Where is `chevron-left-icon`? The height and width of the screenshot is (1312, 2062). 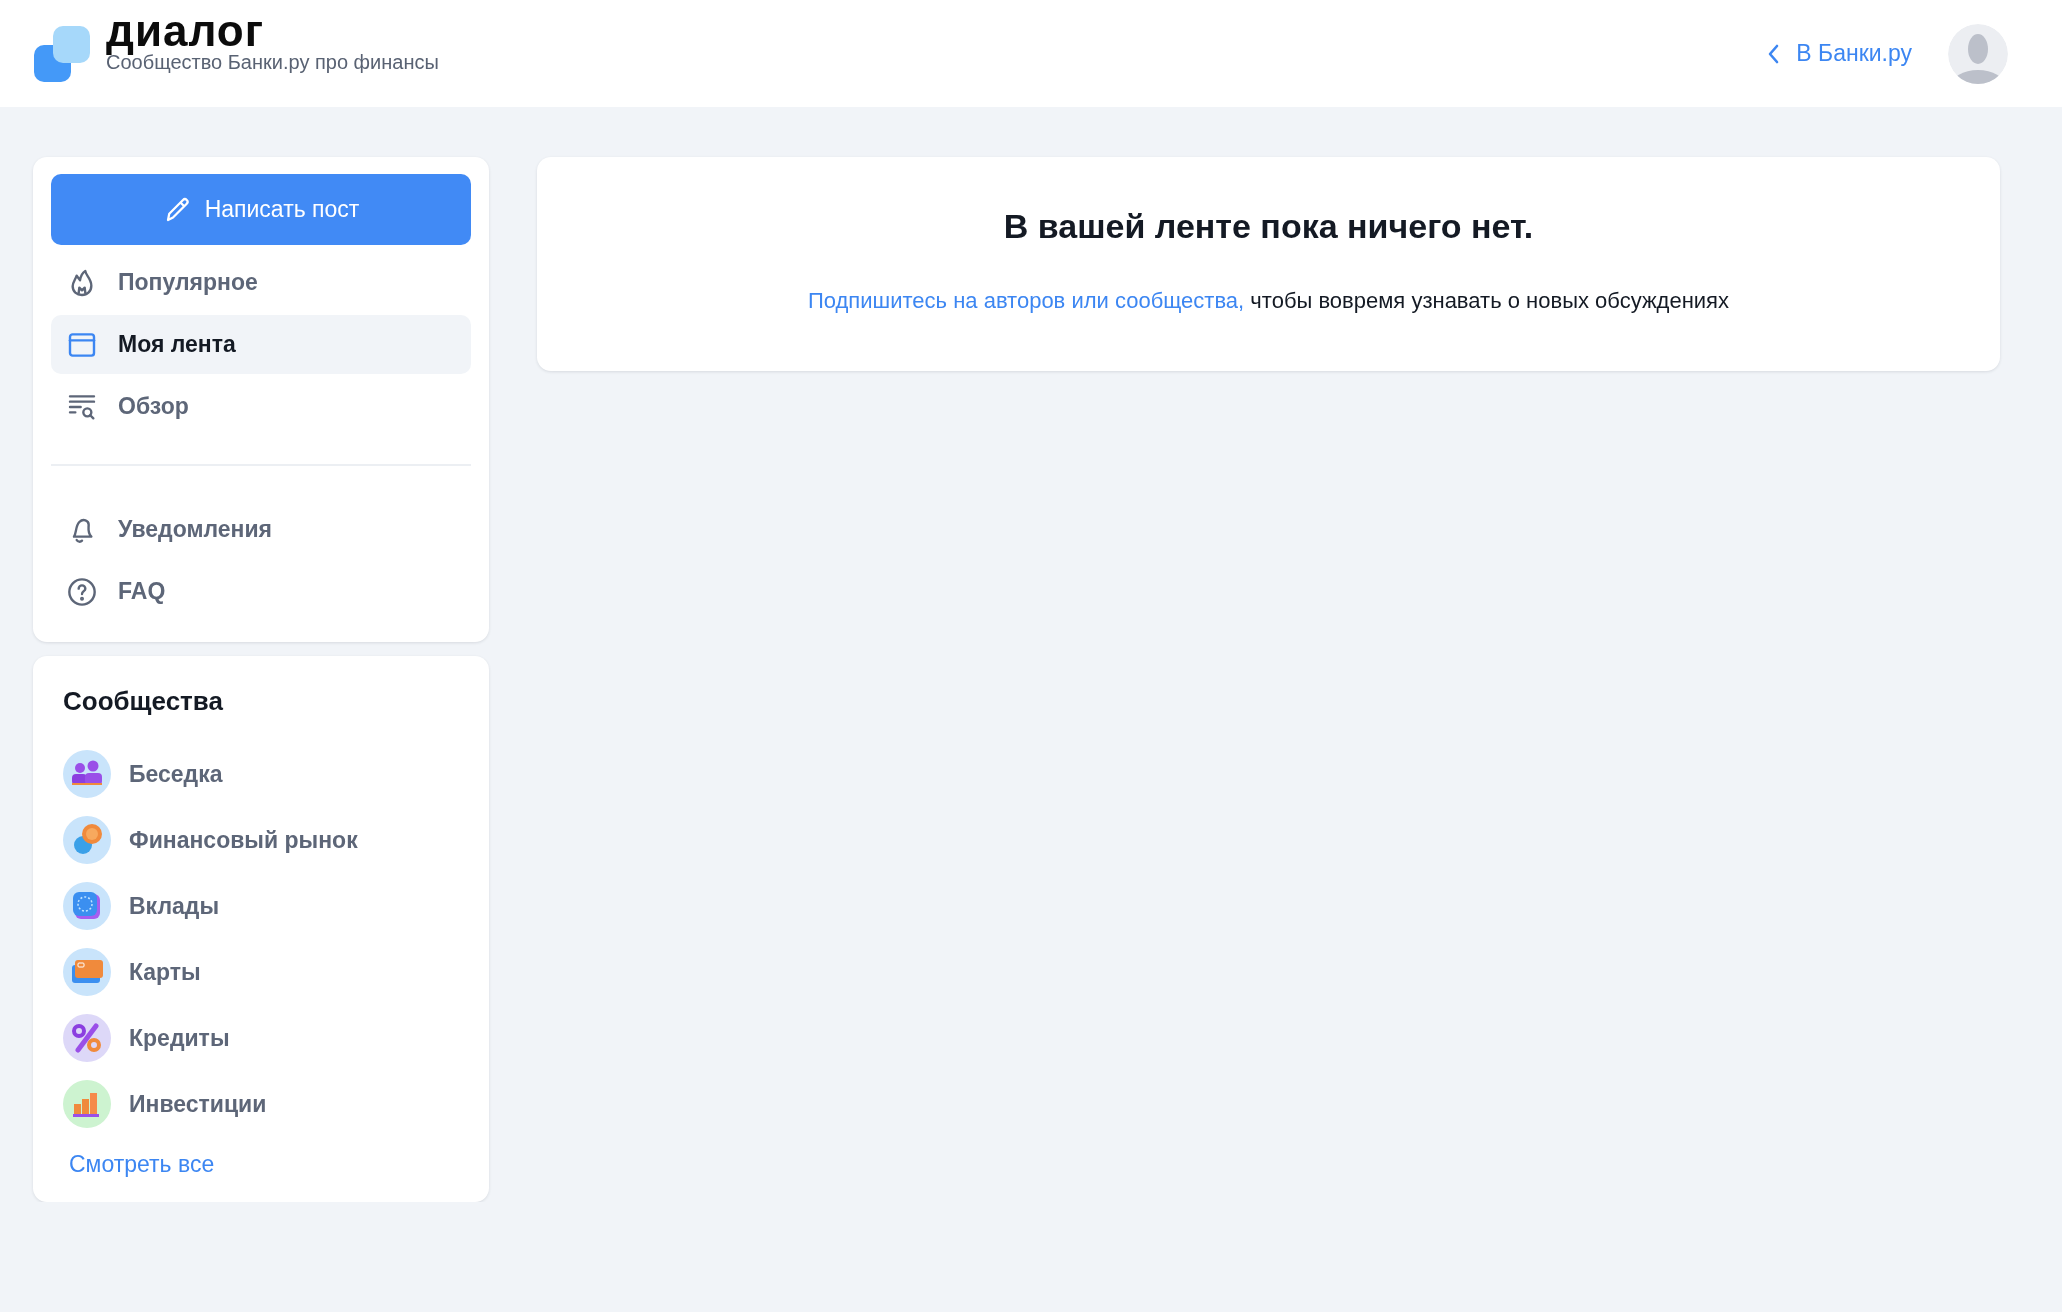 chevron-left-icon is located at coordinates (1773, 53).